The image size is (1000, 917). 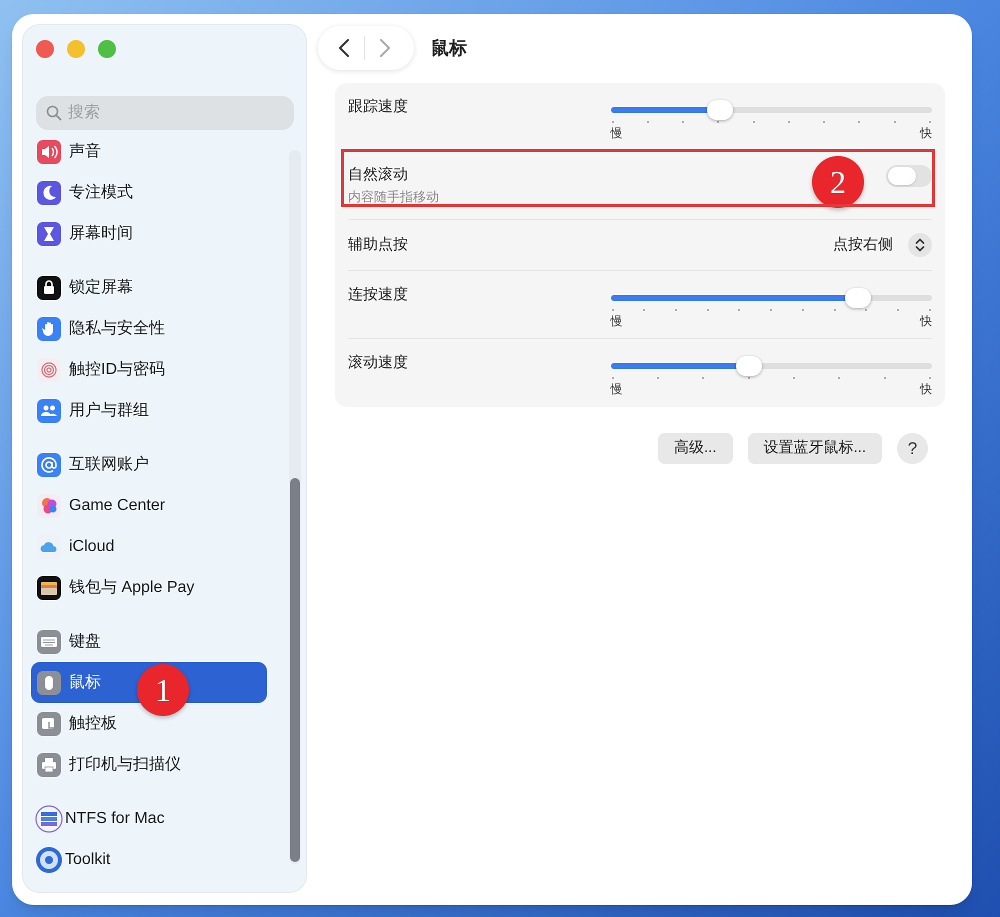 What do you see at coordinates (449, 48) in the screenshot?
I see `window-title: 鼠标` at bounding box center [449, 48].